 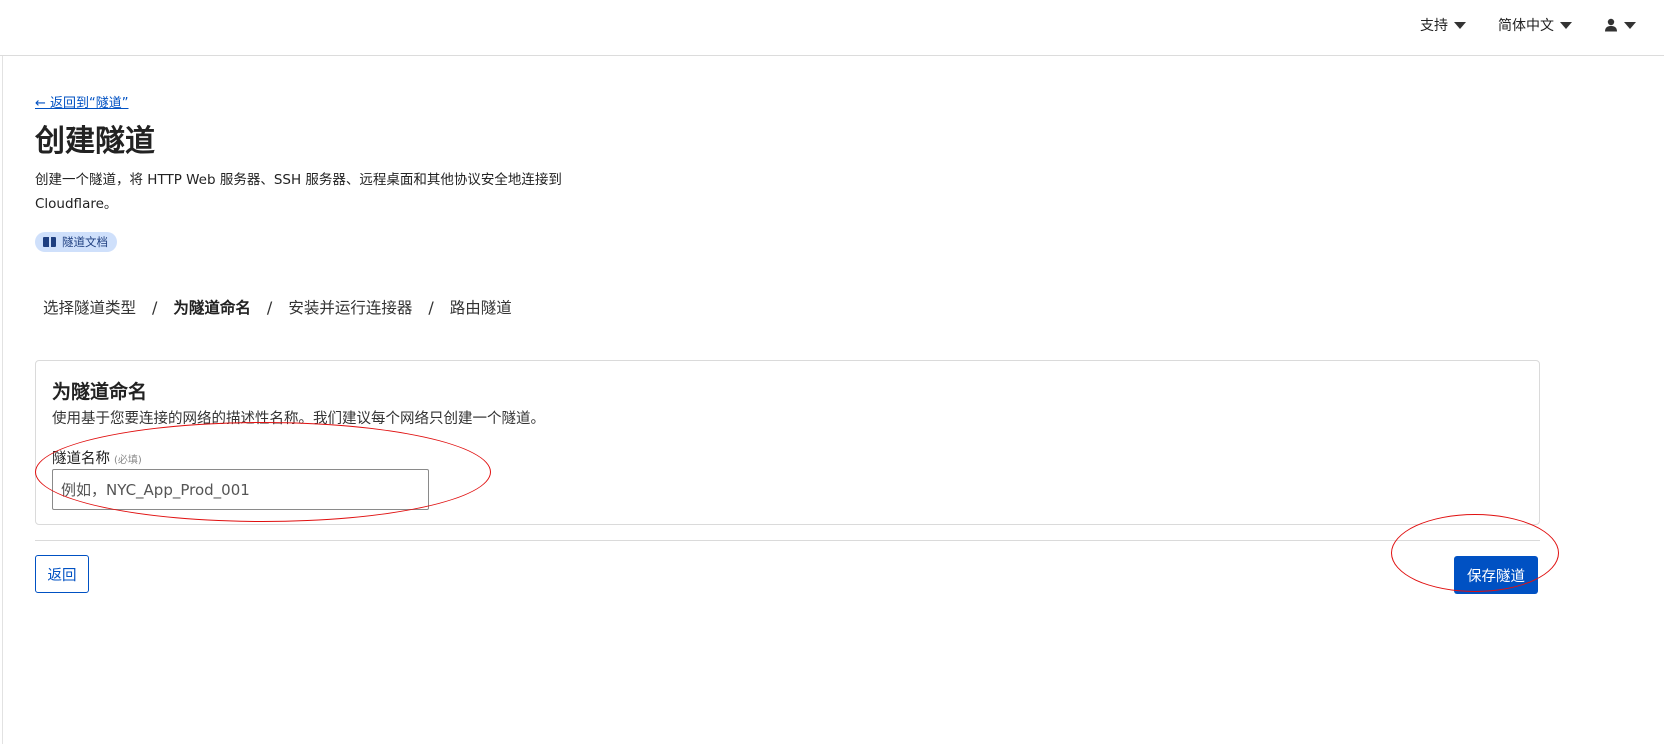 I want to click on step-route-tunnel: 路由隧道, so click(x=480, y=308).